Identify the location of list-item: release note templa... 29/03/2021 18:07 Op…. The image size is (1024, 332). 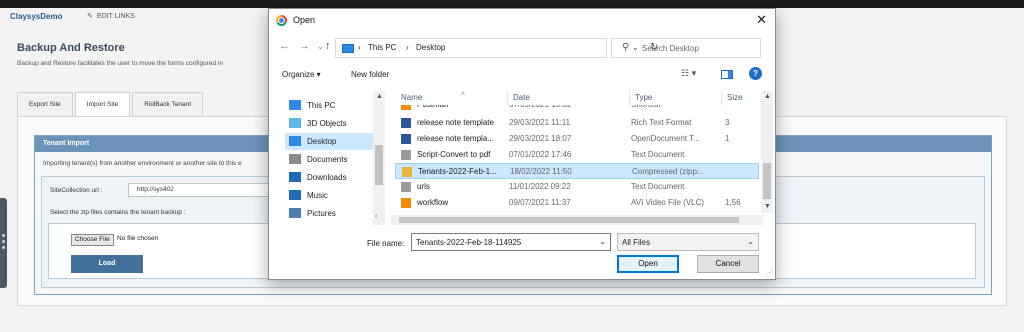
(577, 139).